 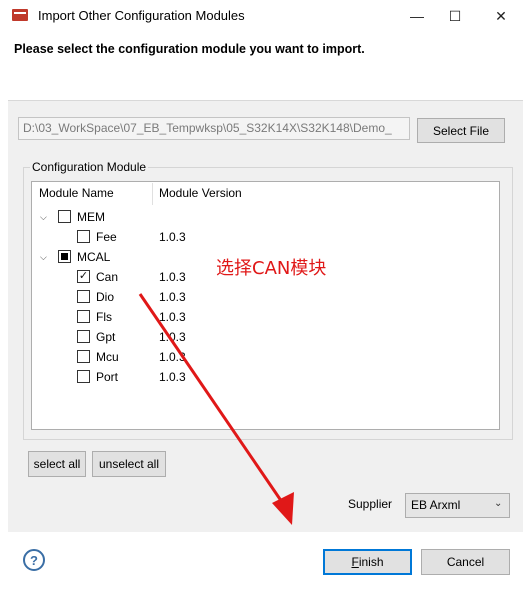 I want to click on annotation-text: 选择CAN模块, so click(x=271, y=268).